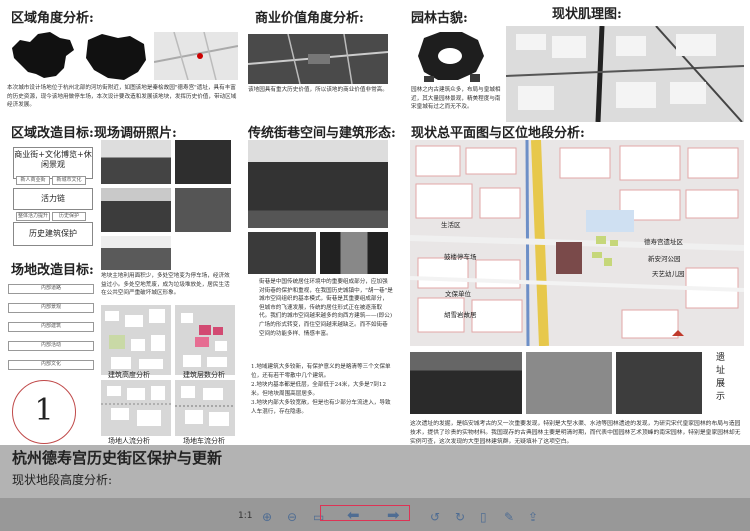  What do you see at coordinates (663, 242) in the screenshot?
I see `master-label: 德寿宫遗址区` at bounding box center [663, 242].